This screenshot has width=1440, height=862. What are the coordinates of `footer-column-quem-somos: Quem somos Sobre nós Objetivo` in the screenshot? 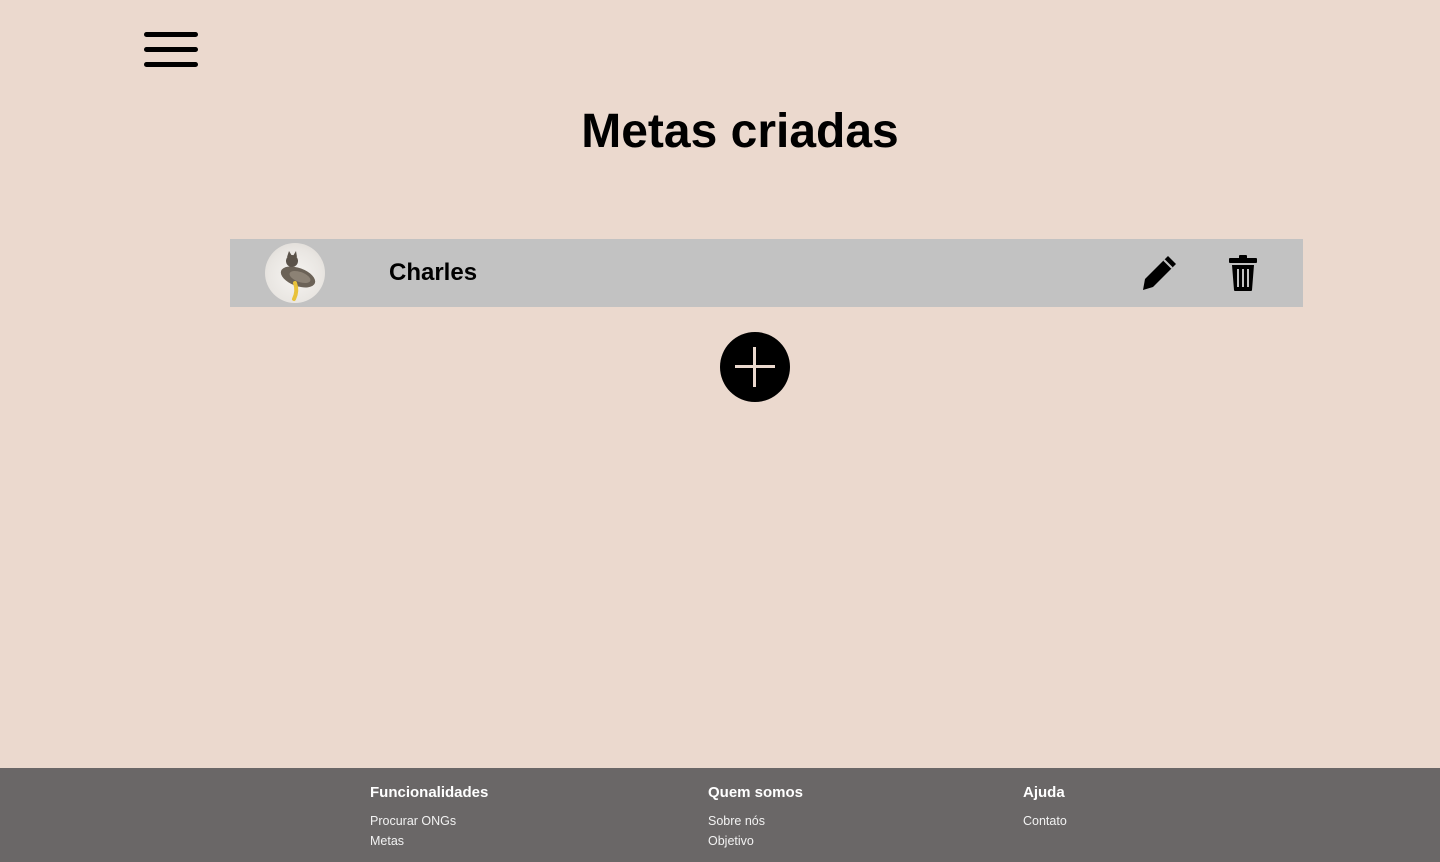 It's located at (755, 817).